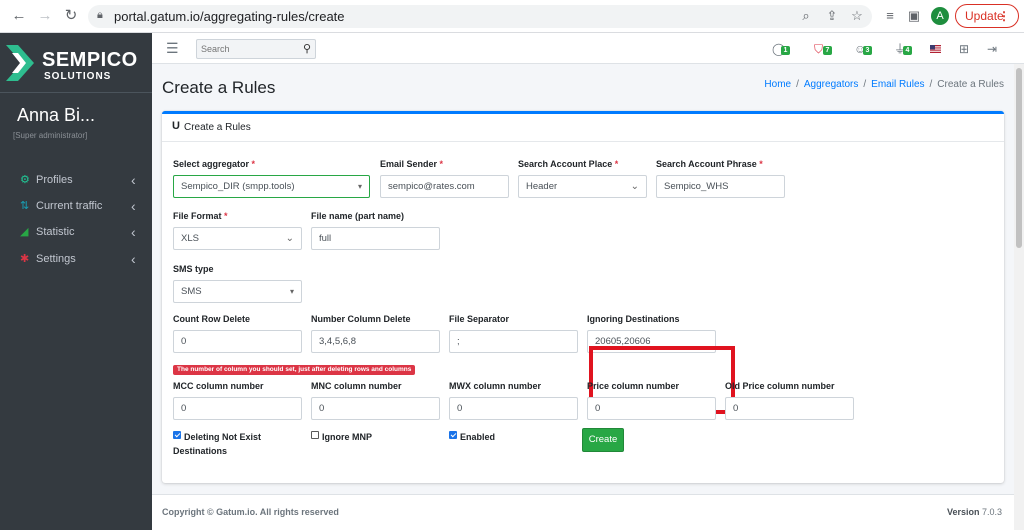 This screenshot has height=530, width=1024. I want to click on ignore-mnp-checkbox: Ignore MNP, so click(351, 437).